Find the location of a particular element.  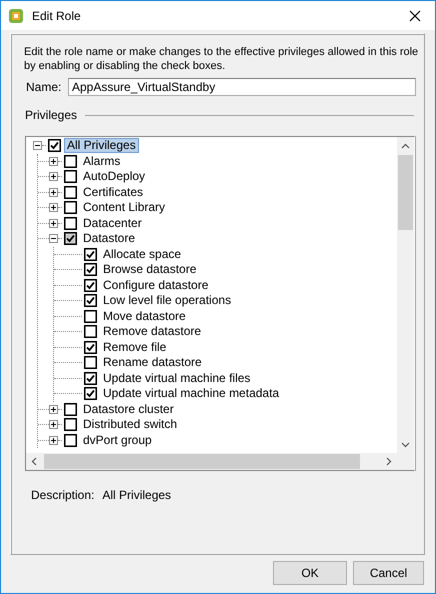

tree-item: Datastore is located at coordinates (109, 238).